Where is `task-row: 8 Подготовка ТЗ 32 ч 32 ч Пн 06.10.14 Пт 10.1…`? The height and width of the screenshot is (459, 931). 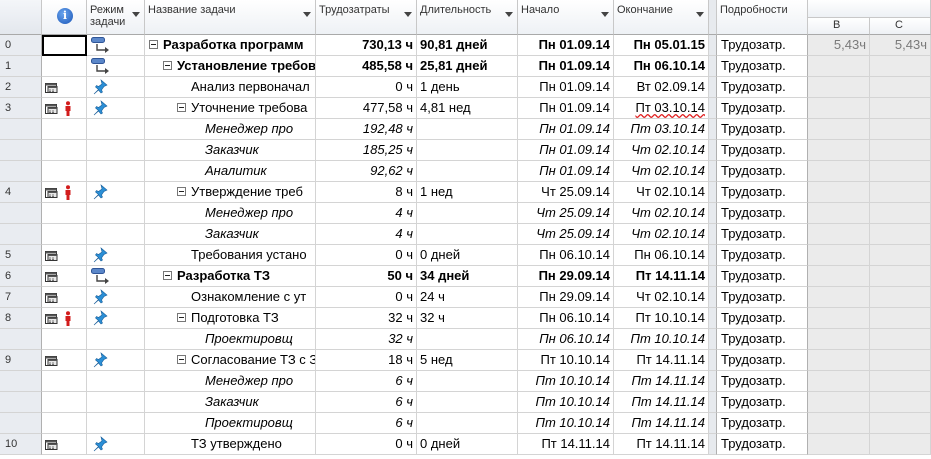 task-row: 8 Подготовка ТЗ 32 ч 32 ч Пн 06.10.14 Пт 10.1… is located at coordinates (465, 318).